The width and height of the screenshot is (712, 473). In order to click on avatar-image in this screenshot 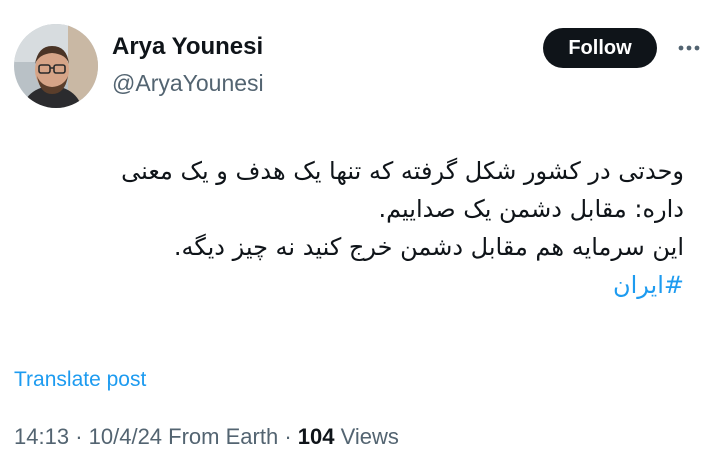, I will do `click(56, 66)`.